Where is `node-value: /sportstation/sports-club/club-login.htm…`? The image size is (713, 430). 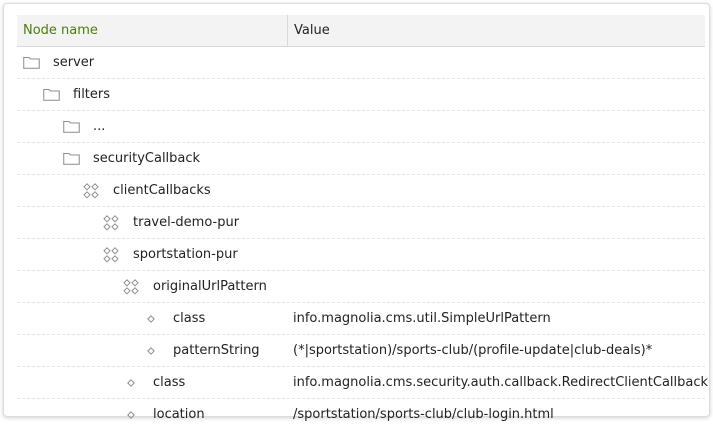 node-value: /sportstation/sports-club/club-login.htm… is located at coordinates (423, 414).